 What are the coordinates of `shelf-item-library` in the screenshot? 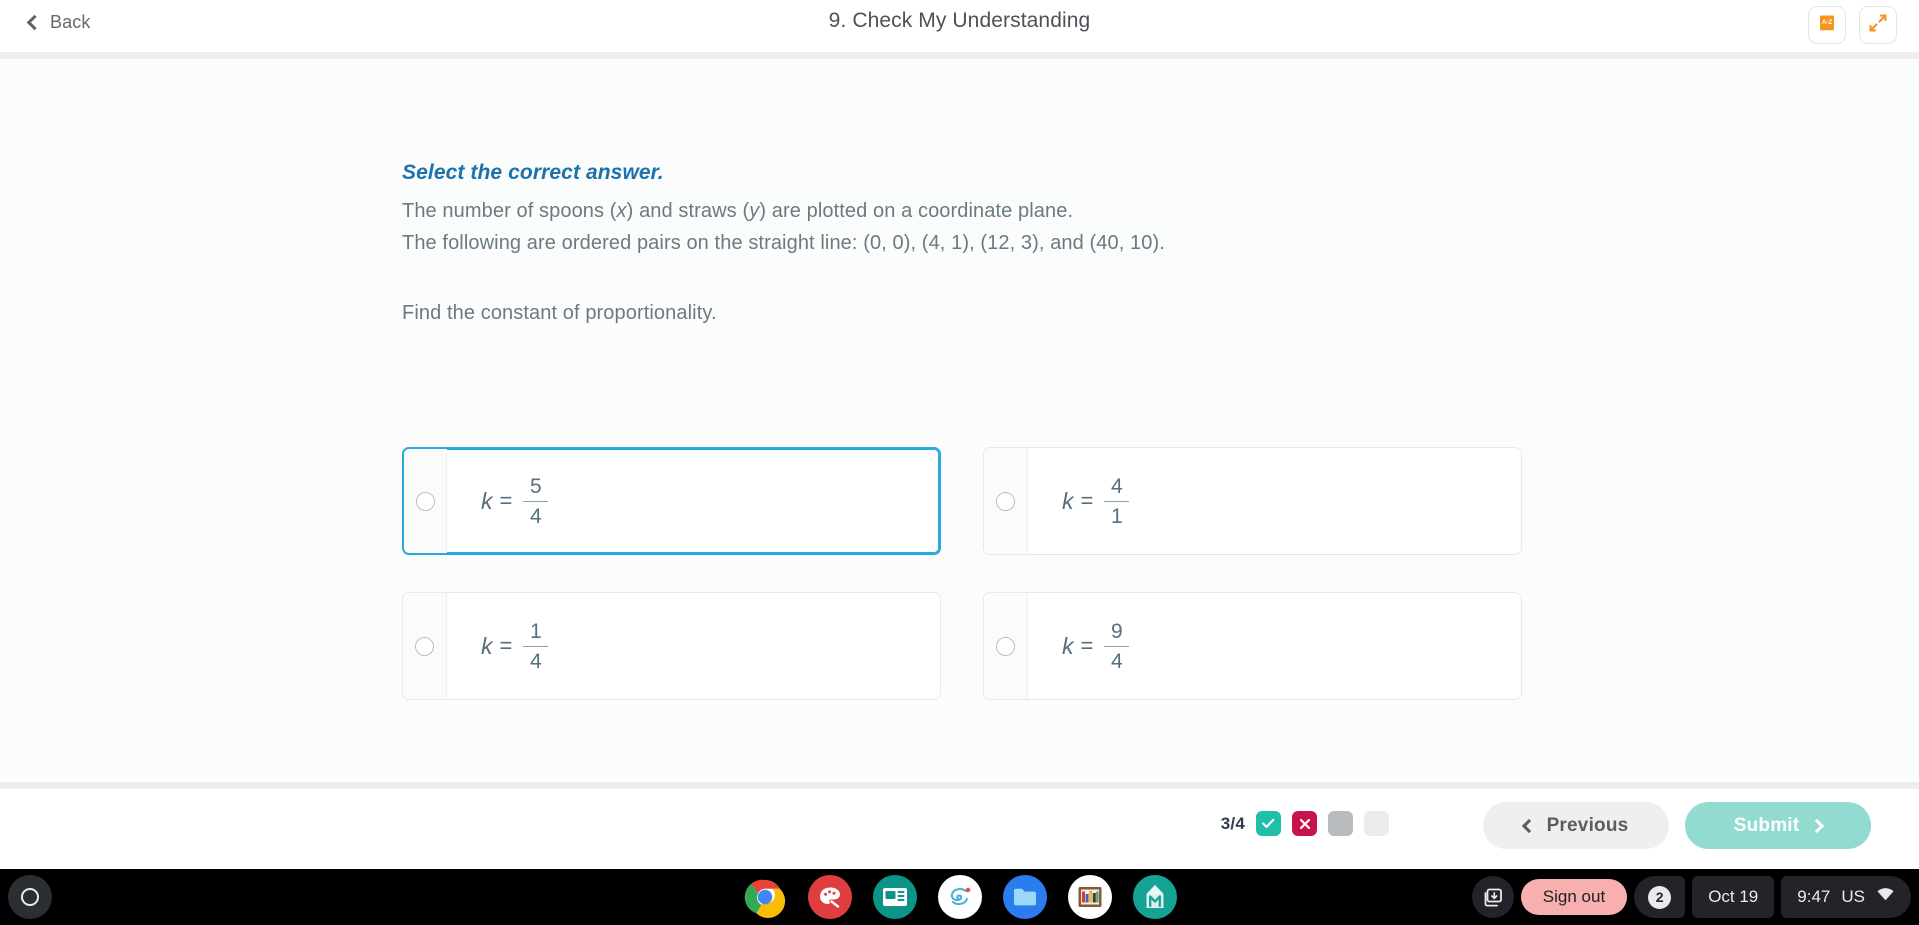 It's located at (1089, 897).